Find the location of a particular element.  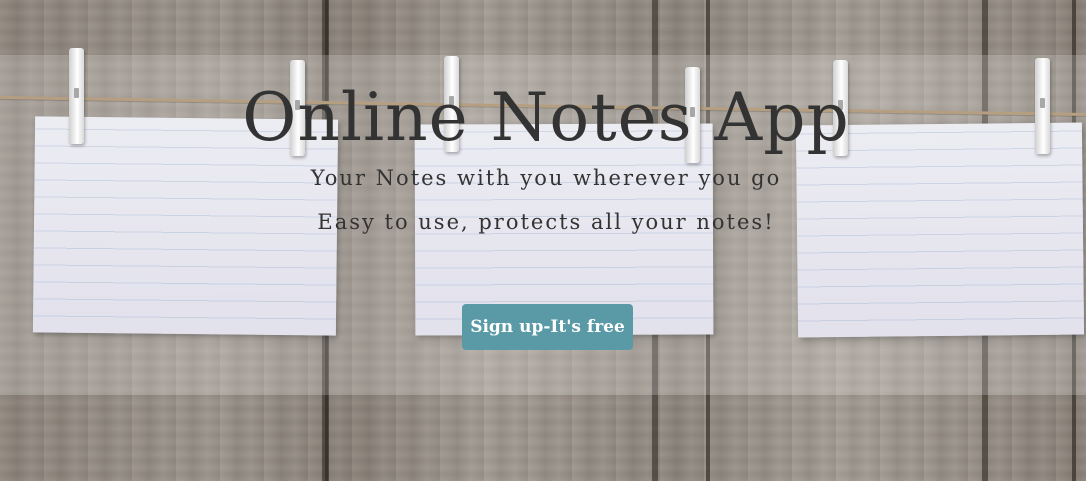

hero-subtitle: Your Notes with you wherever you go is located at coordinates (546, 178).